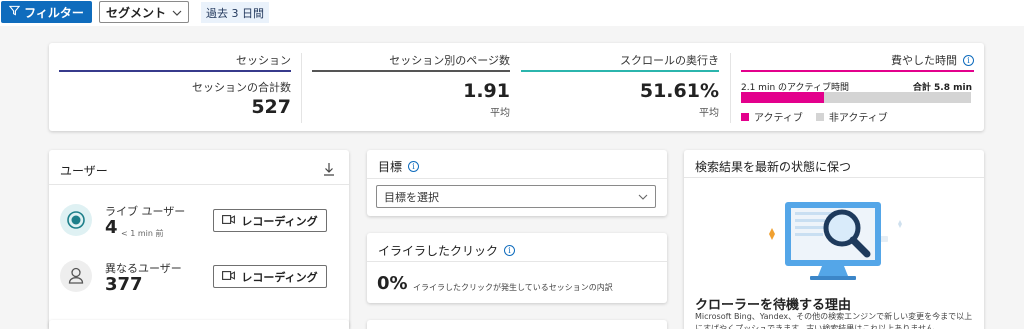 The image size is (1024, 329). What do you see at coordinates (745, 116) in the screenshot?
I see `legend-active-swatch` at bounding box center [745, 116].